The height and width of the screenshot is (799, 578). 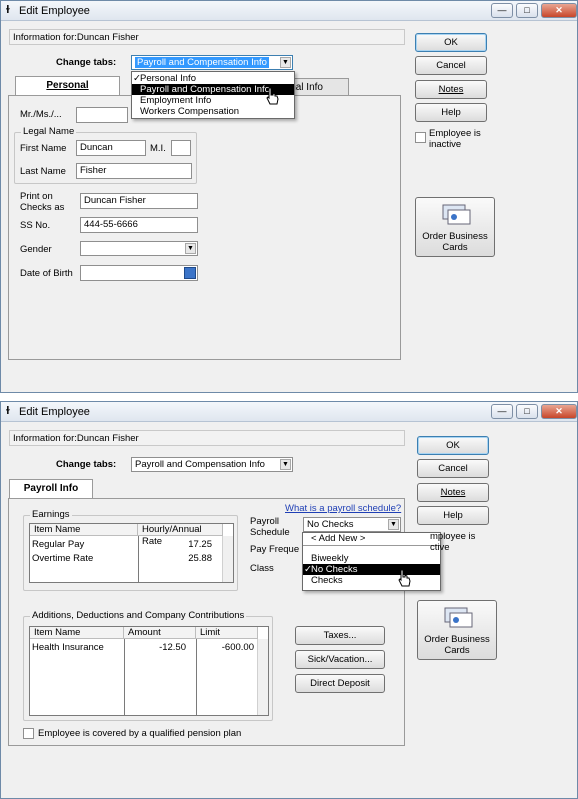 I want to click on table-cell: 25.88, so click(x=176, y=558).